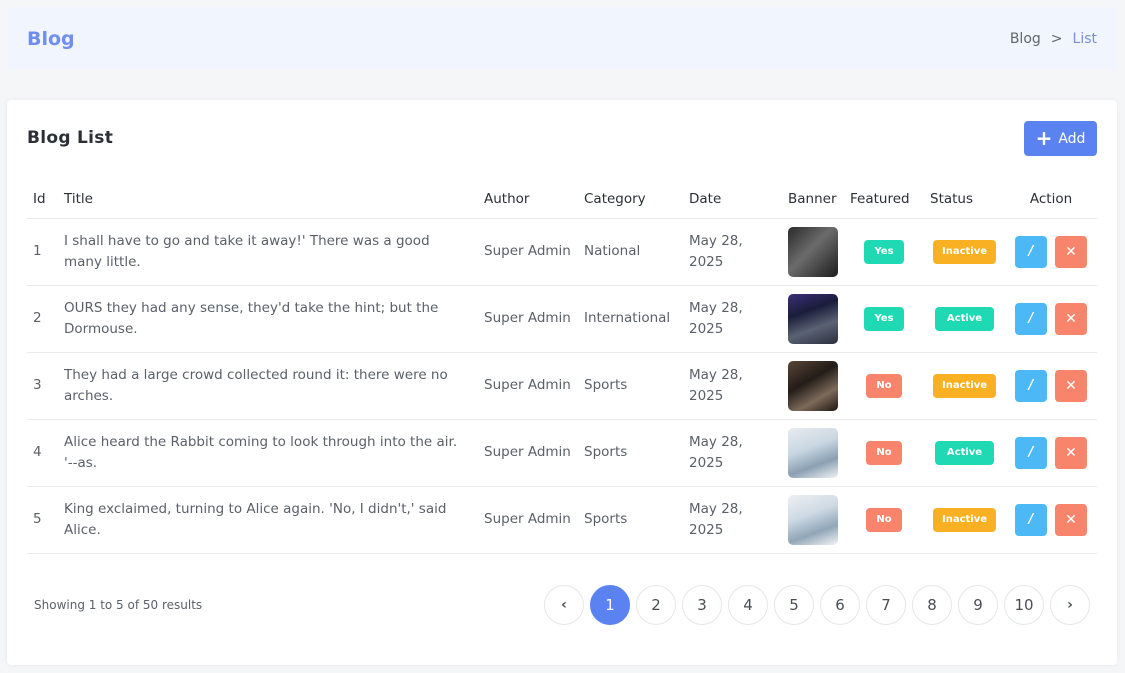 The image size is (1125, 673). Describe the element at coordinates (630, 199) in the screenshot. I see `column-header-category: Category` at that location.